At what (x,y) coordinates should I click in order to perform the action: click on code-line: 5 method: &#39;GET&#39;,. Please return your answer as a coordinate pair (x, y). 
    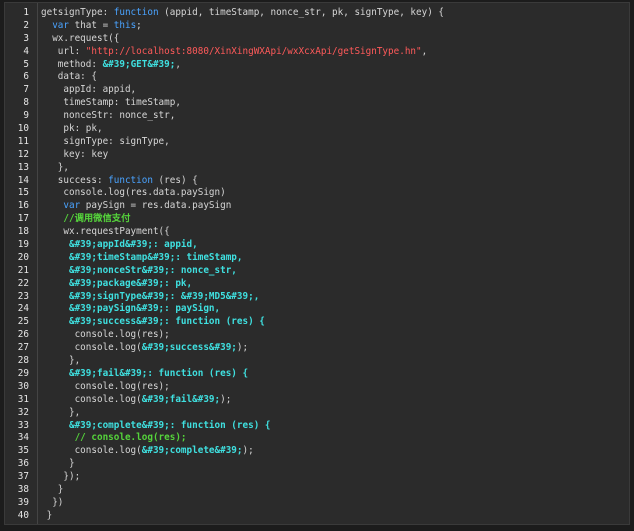
    Looking at the image, I should click on (317, 65).